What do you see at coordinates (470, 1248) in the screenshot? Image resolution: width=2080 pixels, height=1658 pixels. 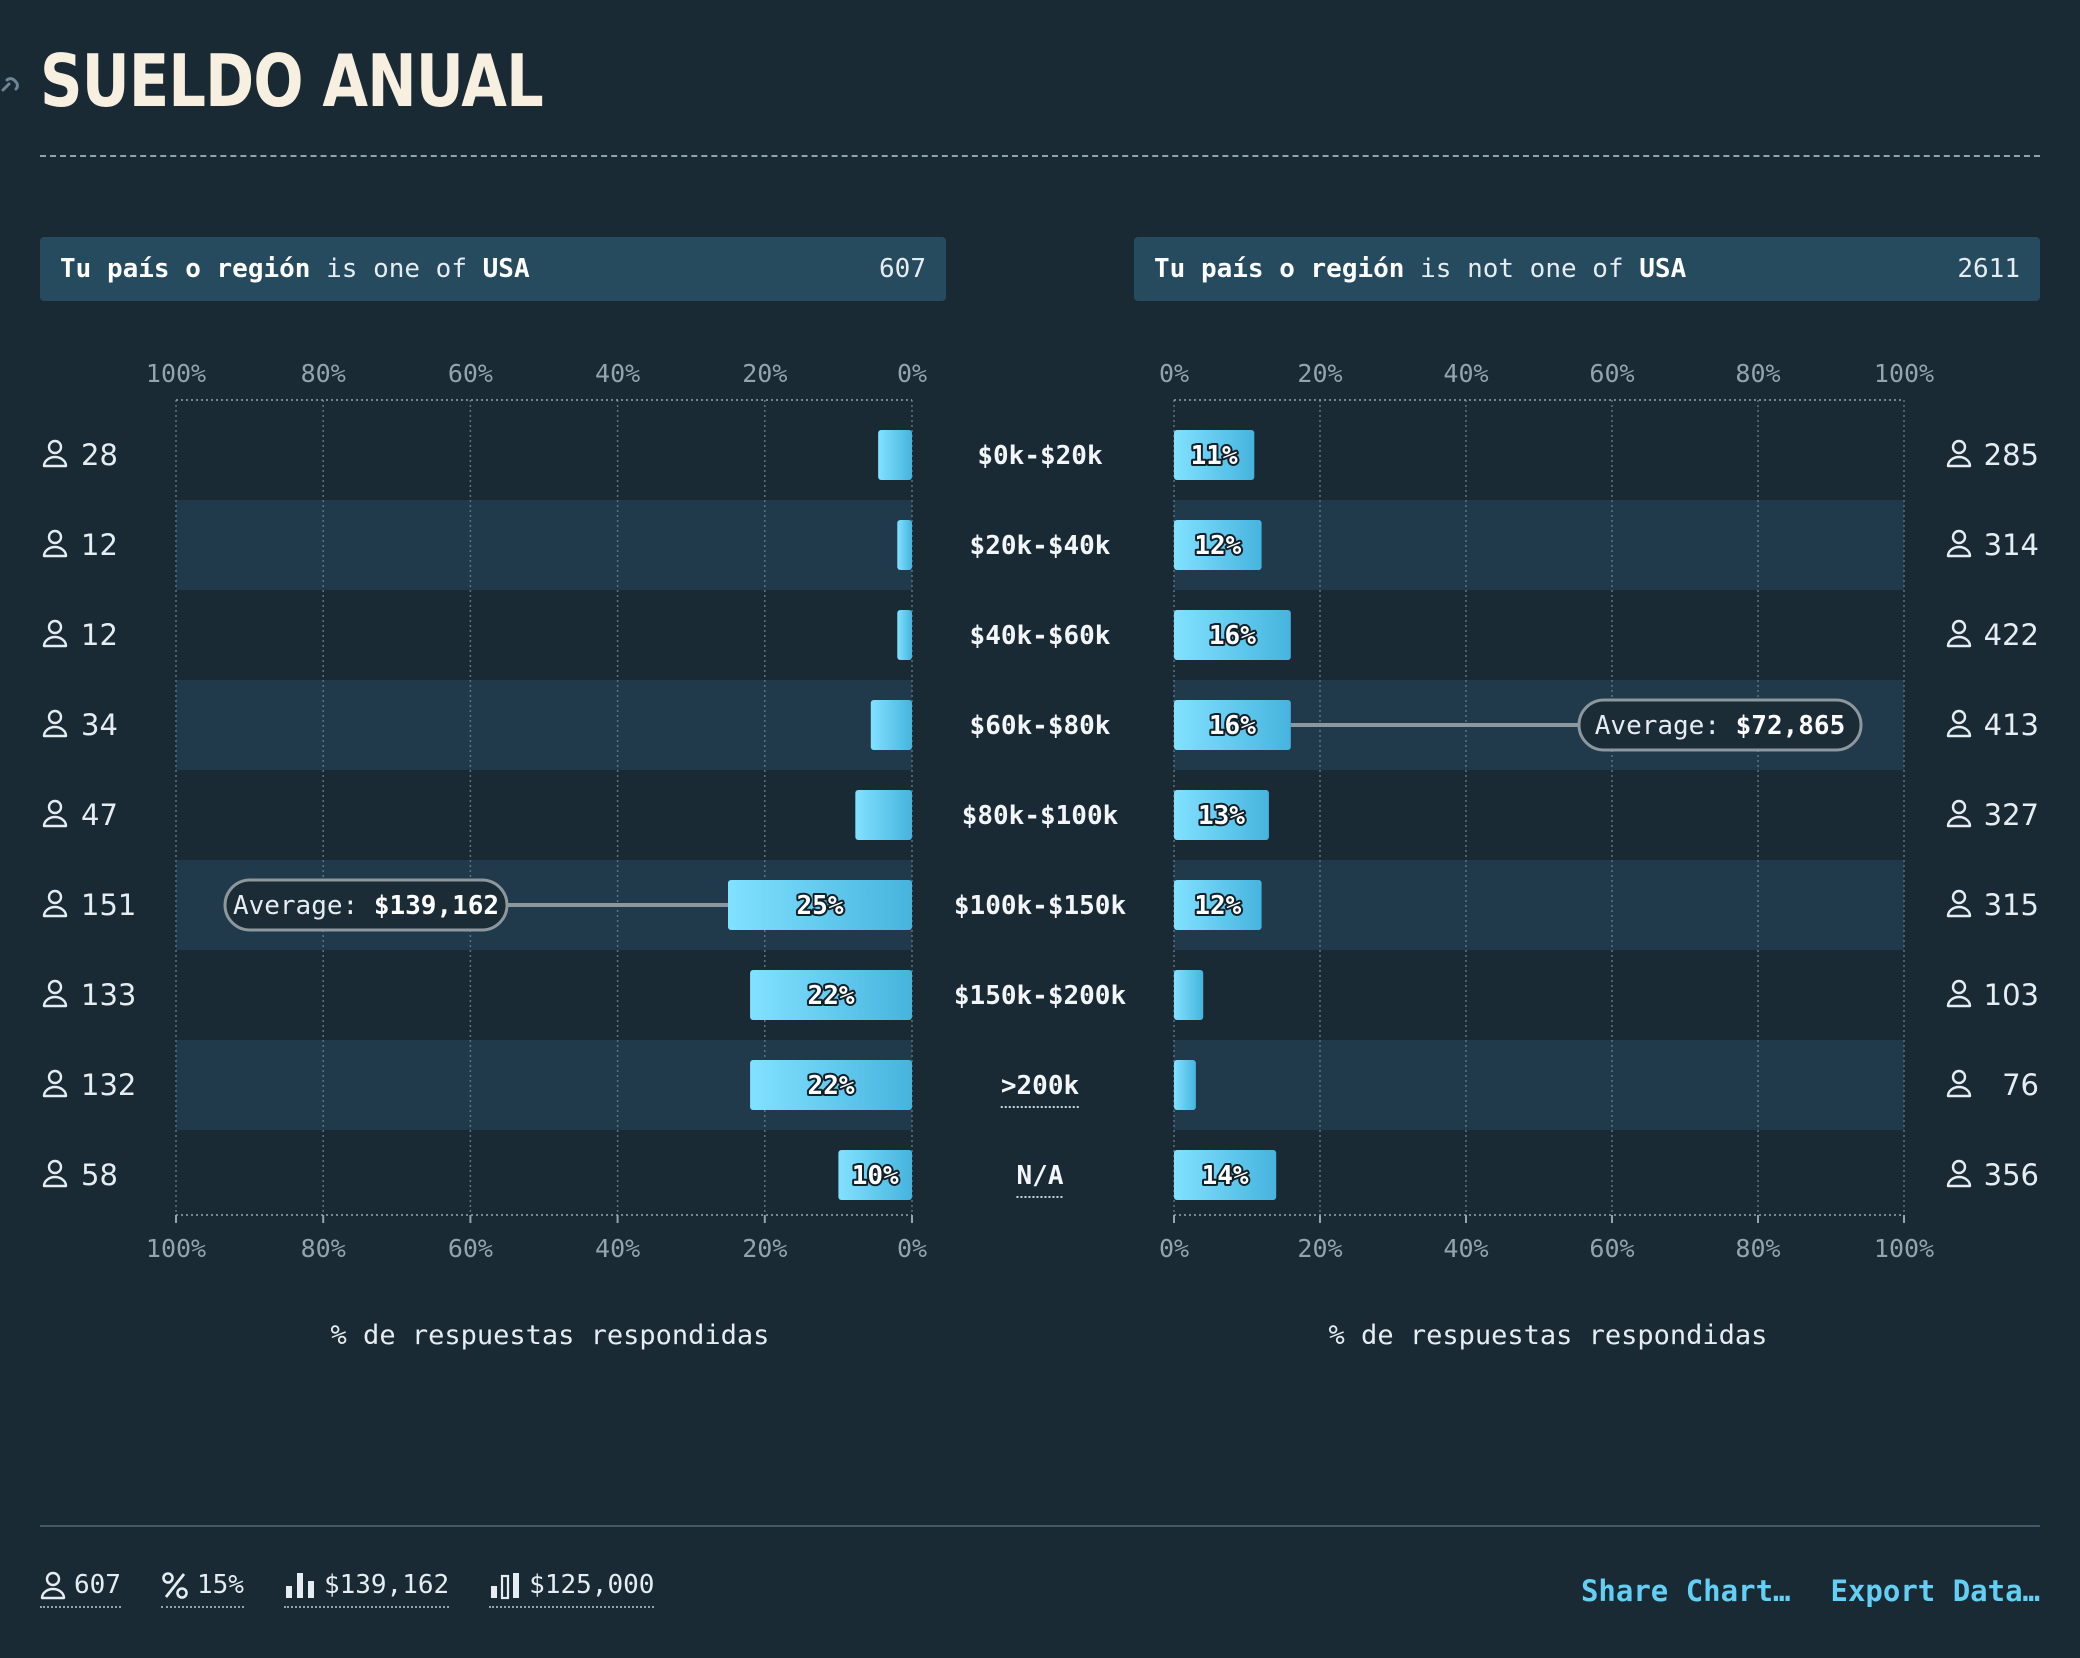 I see `left-bottom-tick-label: 60%` at bounding box center [470, 1248].